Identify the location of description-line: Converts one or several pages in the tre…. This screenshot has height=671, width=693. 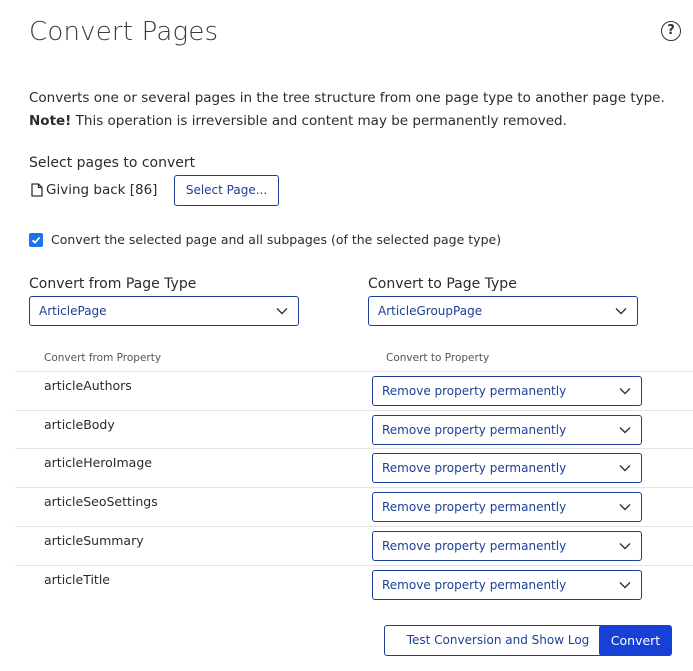
(347, 98).